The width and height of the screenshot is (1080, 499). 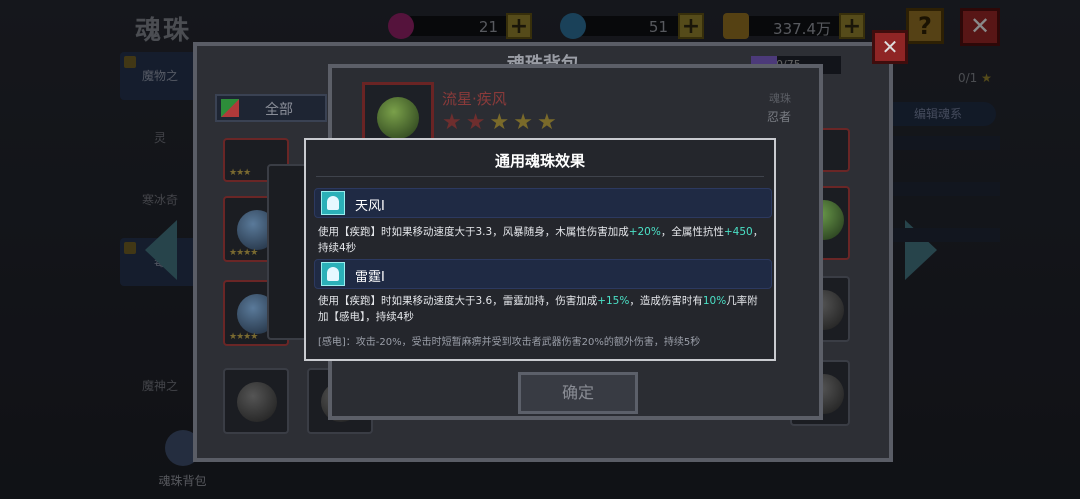 I want to click on filter-dropdown: 全部, so click(x=271, y=108).